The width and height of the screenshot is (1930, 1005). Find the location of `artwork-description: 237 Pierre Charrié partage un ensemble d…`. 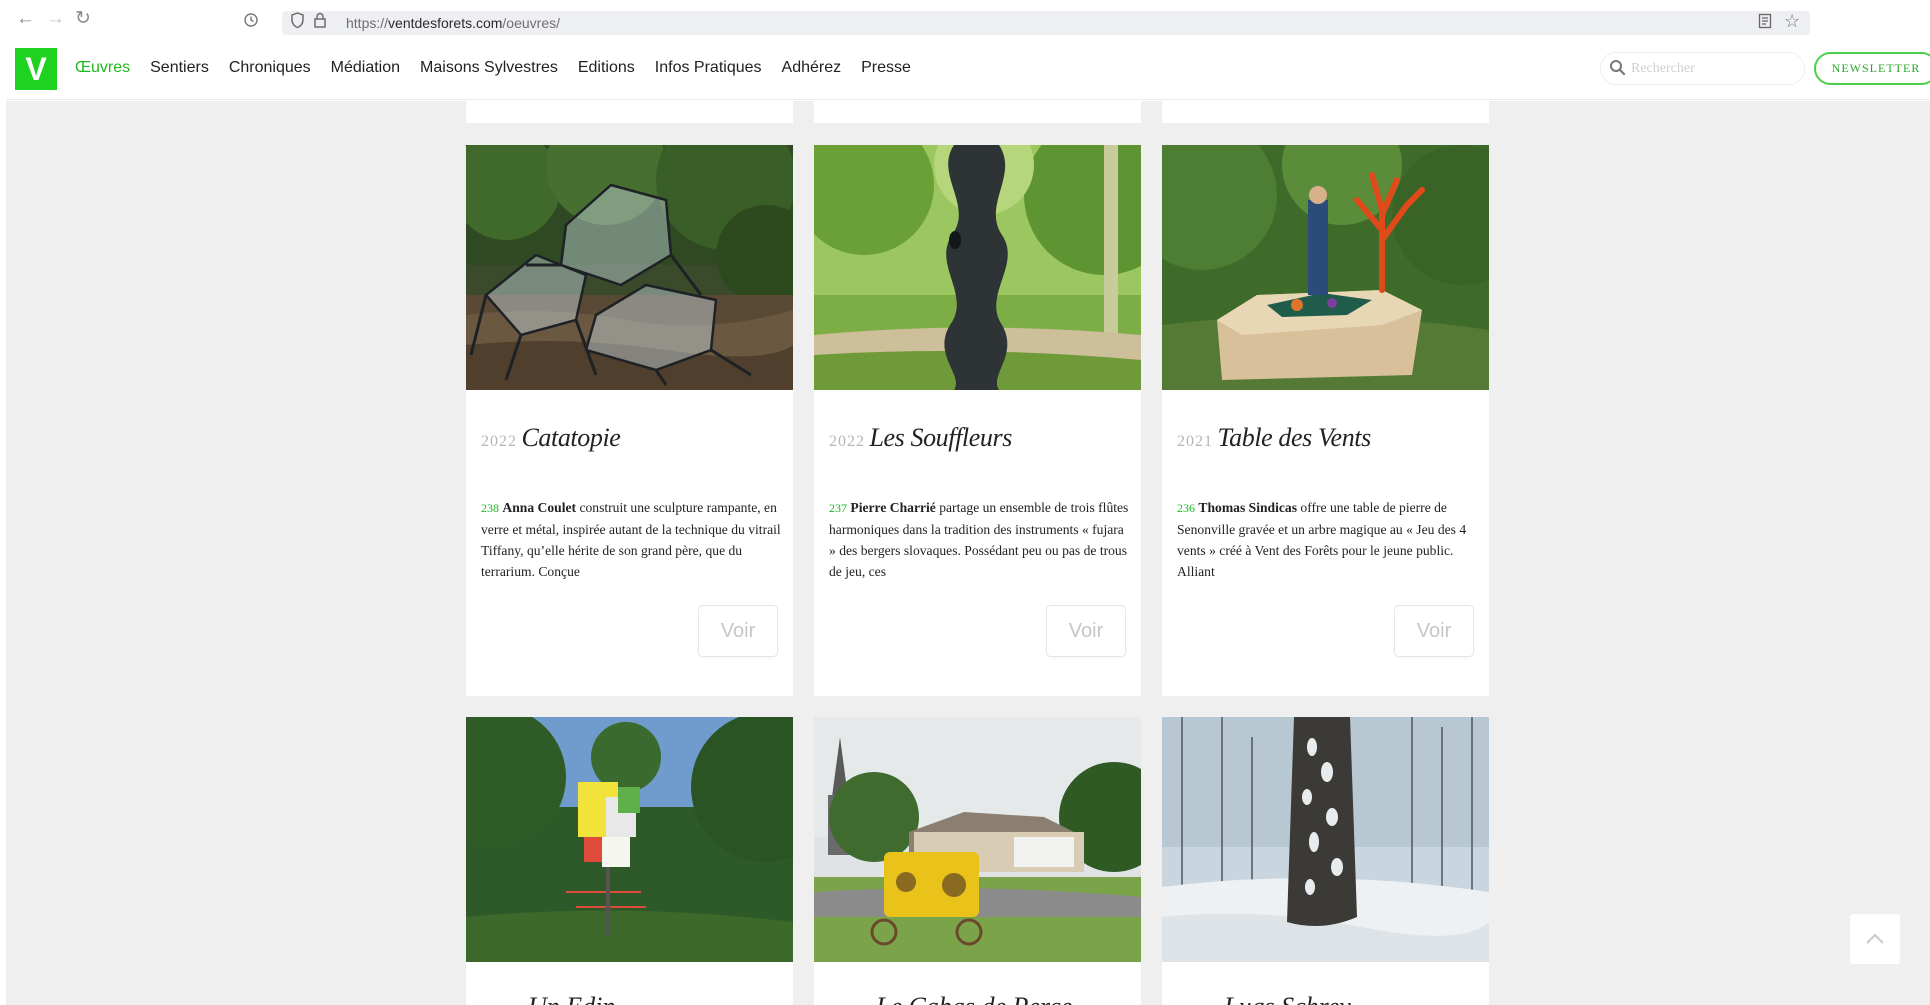

artwork-description: 237 Pierre Charrié partage un ensemble d… is located at coordinates (979, 539).